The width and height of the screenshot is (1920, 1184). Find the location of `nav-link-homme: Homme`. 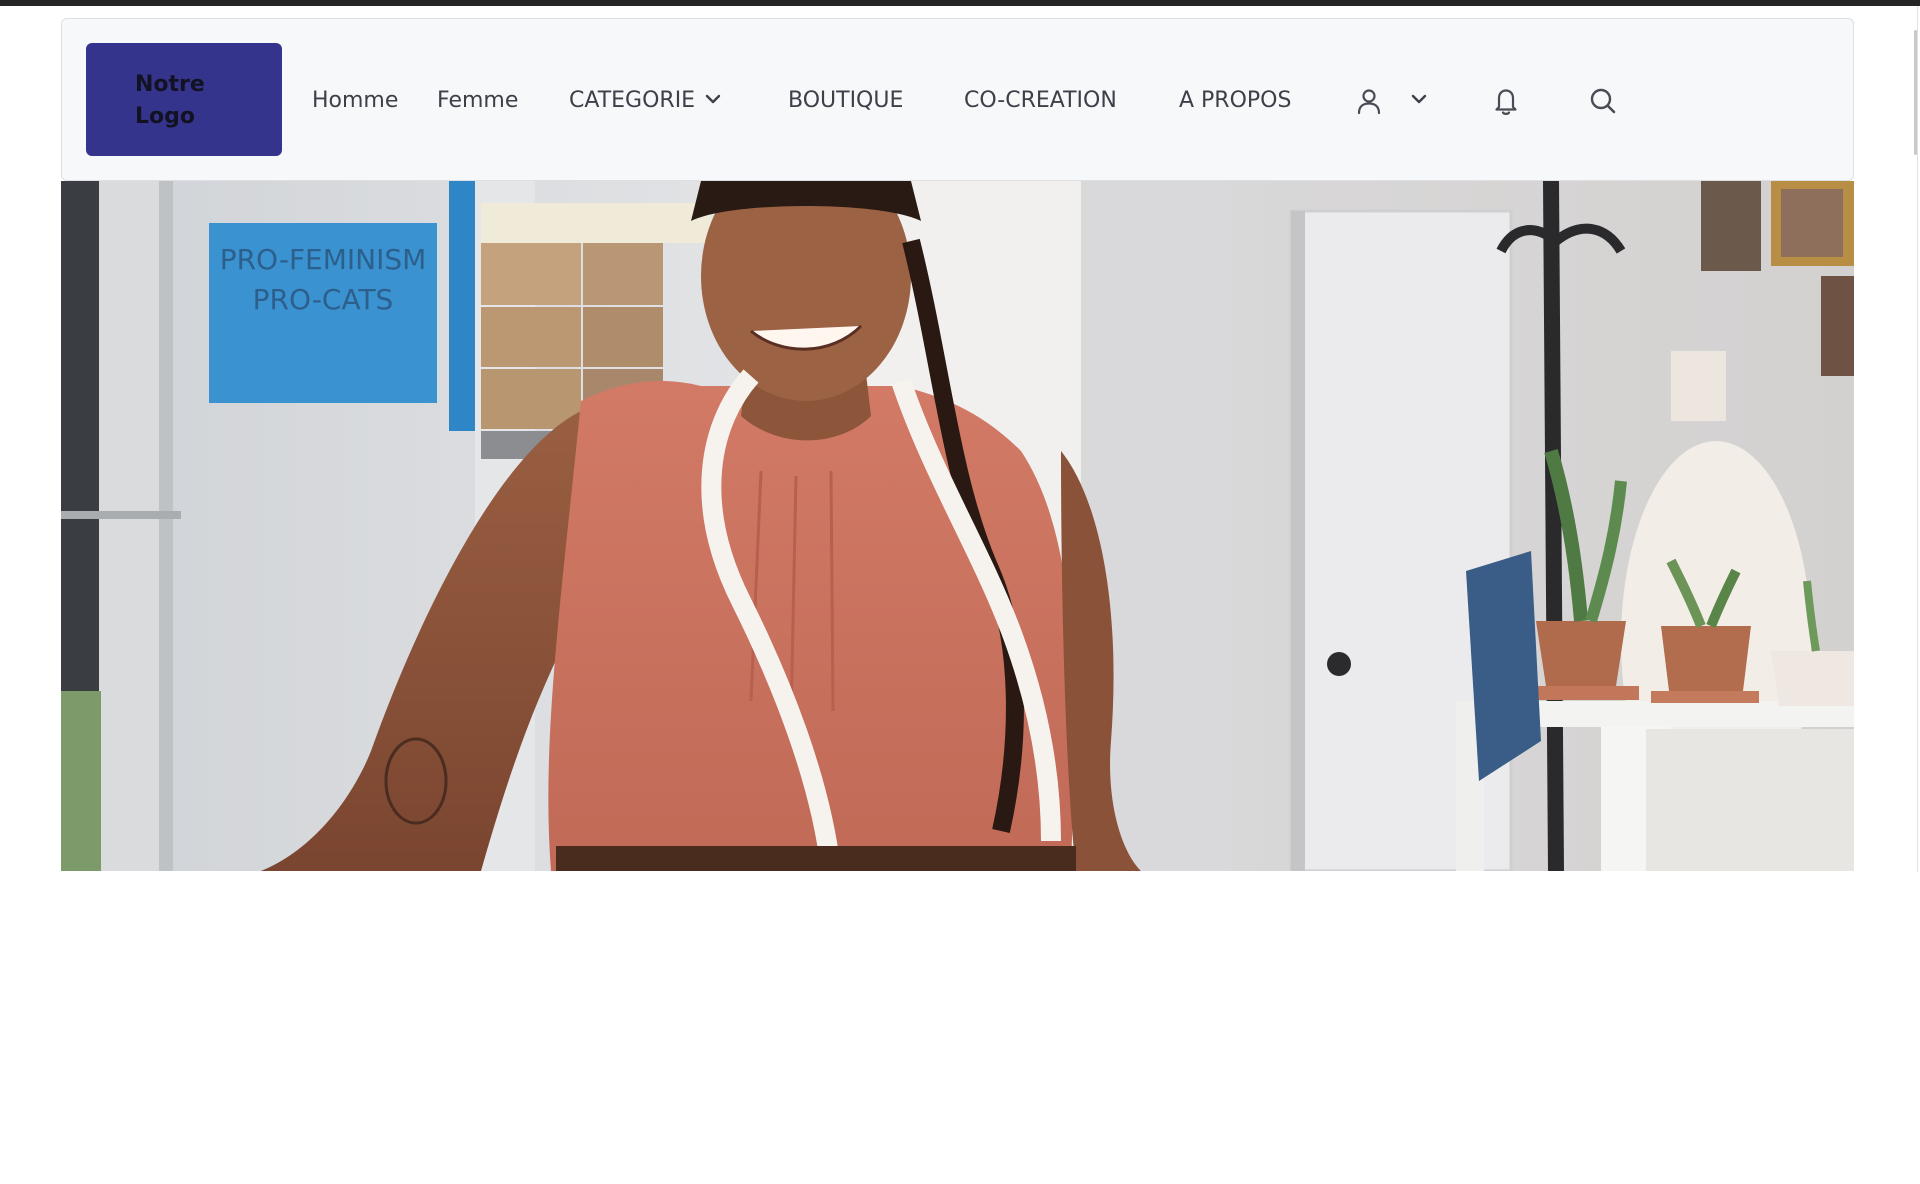

nav-link-homme: Homme is located at coordinates (355, 101).